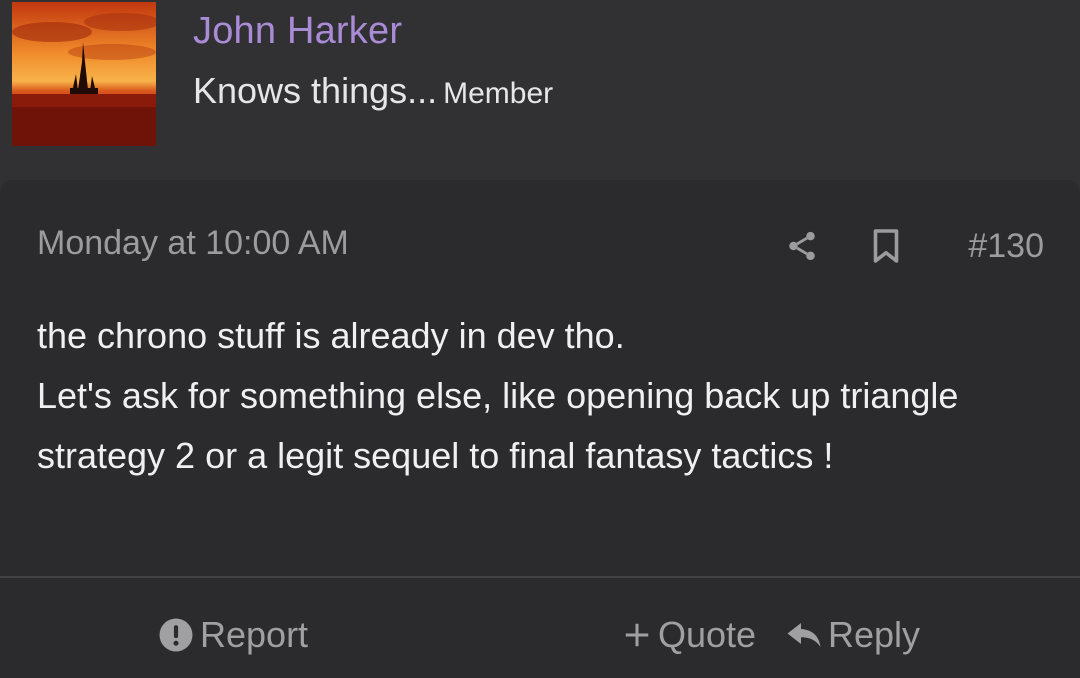 The image size is (1080, 678). Describe the element at coordinates (913, 246) in the screenshot. I see `post-actions: #130` at that location.